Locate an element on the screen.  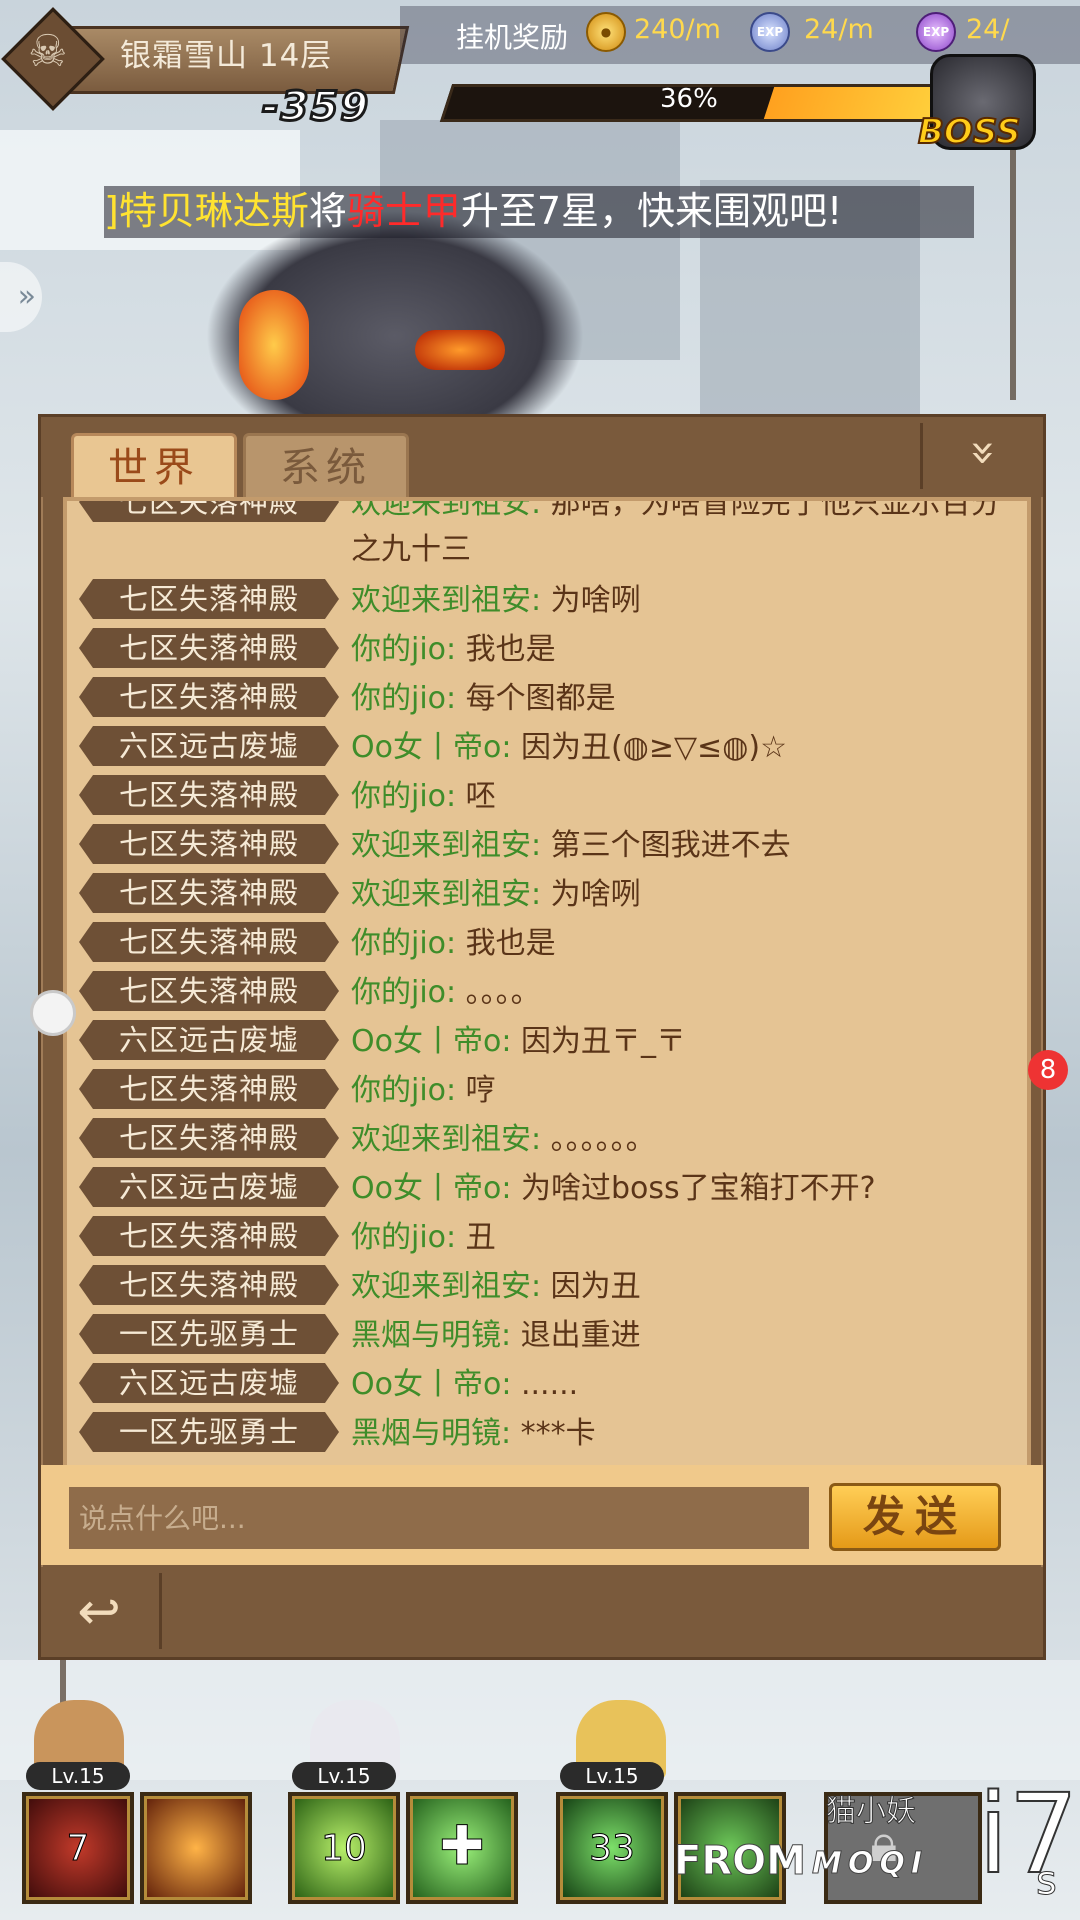
chat-message: 七区失落神殿 欢迎来到祖安: 那啥，为啥冒险完了他只显示百分之九十三 is located at coordinates (547, 537).